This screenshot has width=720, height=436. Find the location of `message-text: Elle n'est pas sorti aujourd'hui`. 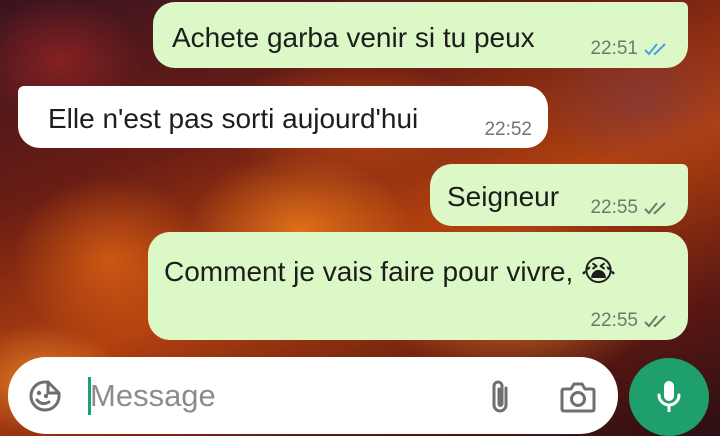

message-text: Elle n'est pas sorti aujourd'hui is located at coordinates (233, 118).